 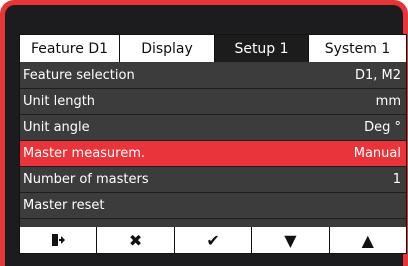 I want to click on softkey-bar: ✖ ✔ ▼ ▲, so click(x=213, y=240).